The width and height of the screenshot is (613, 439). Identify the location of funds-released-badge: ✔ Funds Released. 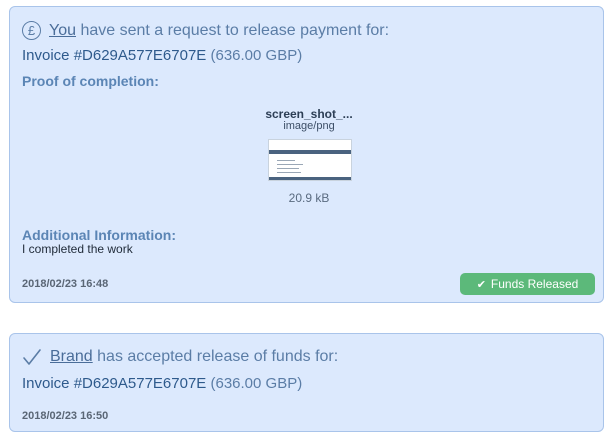
(527, 284).